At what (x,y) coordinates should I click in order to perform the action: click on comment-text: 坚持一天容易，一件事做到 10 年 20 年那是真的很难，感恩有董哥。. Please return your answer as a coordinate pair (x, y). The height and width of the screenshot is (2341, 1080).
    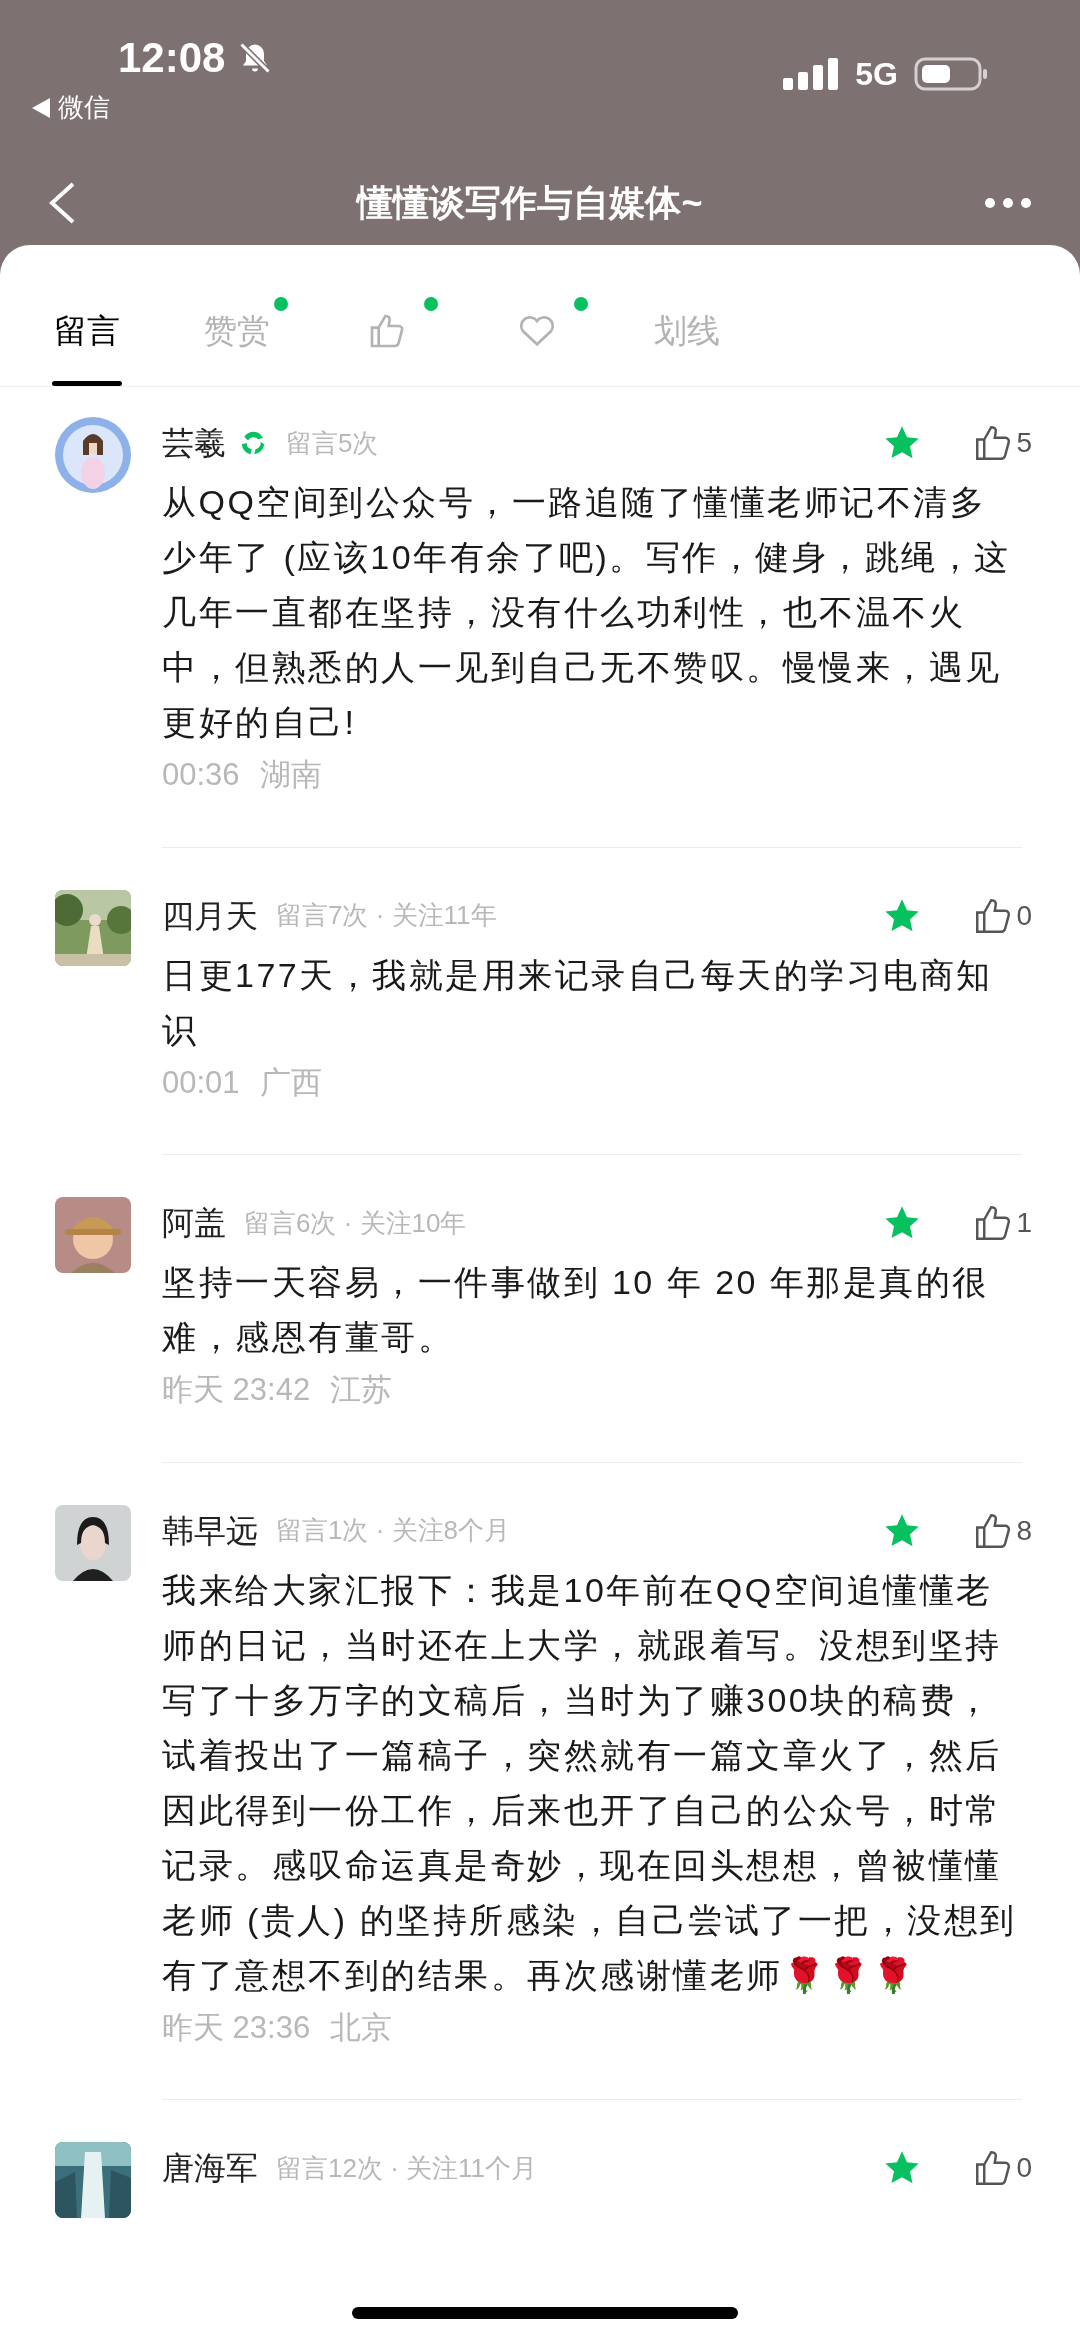
    Looking at the image, I should click on (576, 1310).